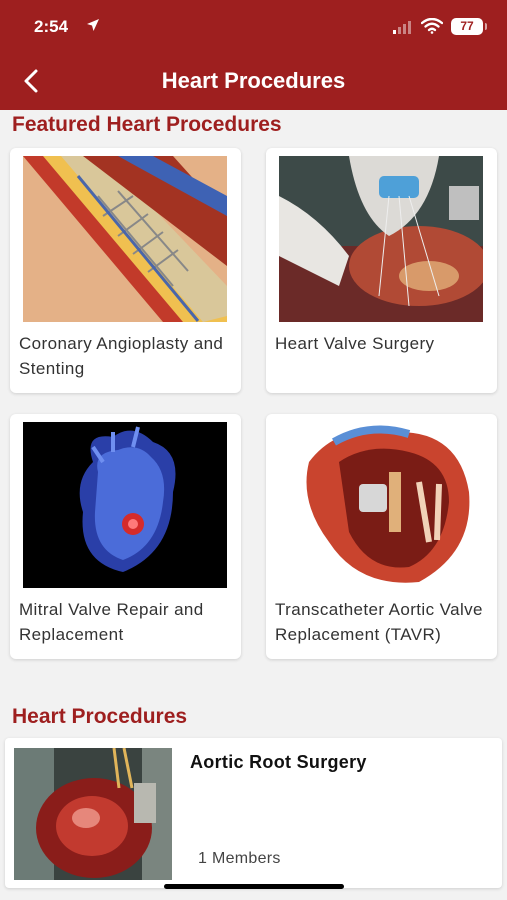 The width and height of the screenshot is (507, 900). What do you see at coordinates (355, 343) in the screenshot?
I see `featured-card-label: Heart Valve Surgery` at bounding box center [355, 343].